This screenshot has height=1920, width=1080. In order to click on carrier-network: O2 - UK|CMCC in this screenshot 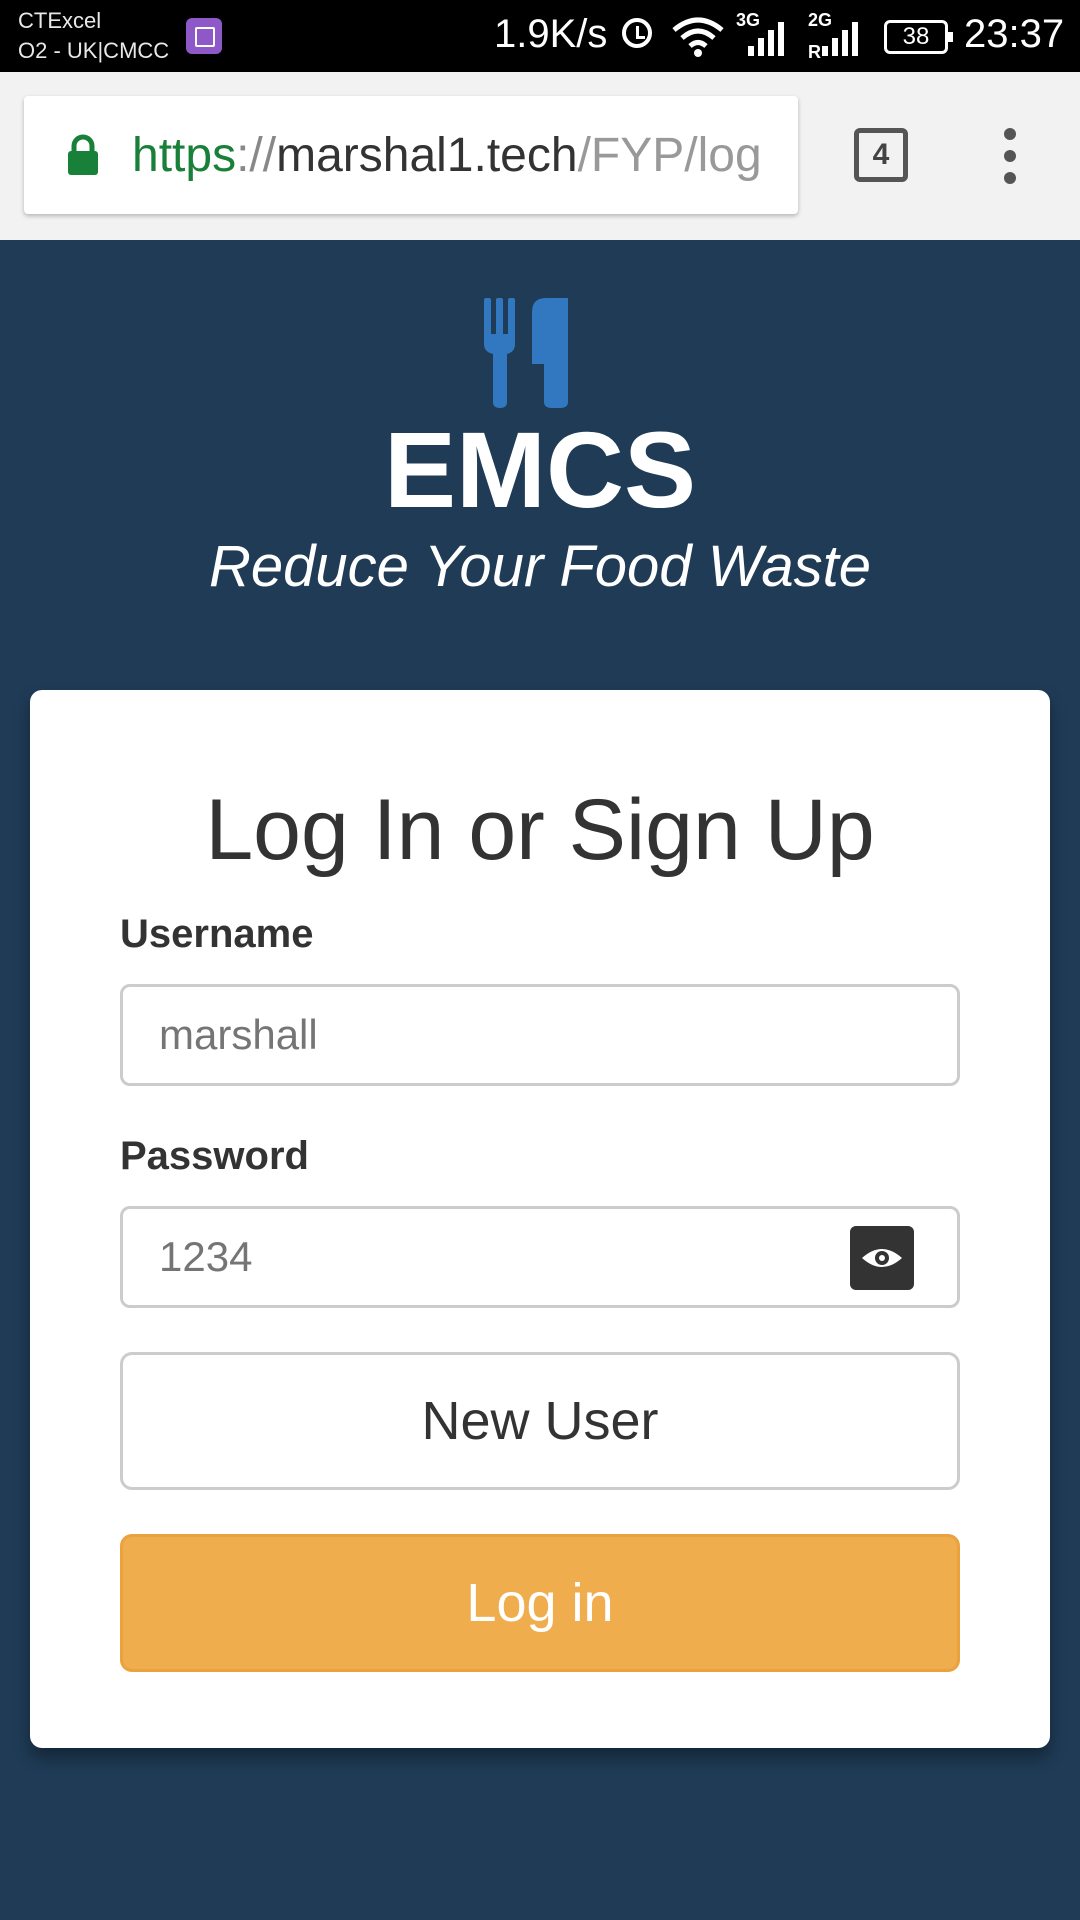, I will do `click(94, 50)`.